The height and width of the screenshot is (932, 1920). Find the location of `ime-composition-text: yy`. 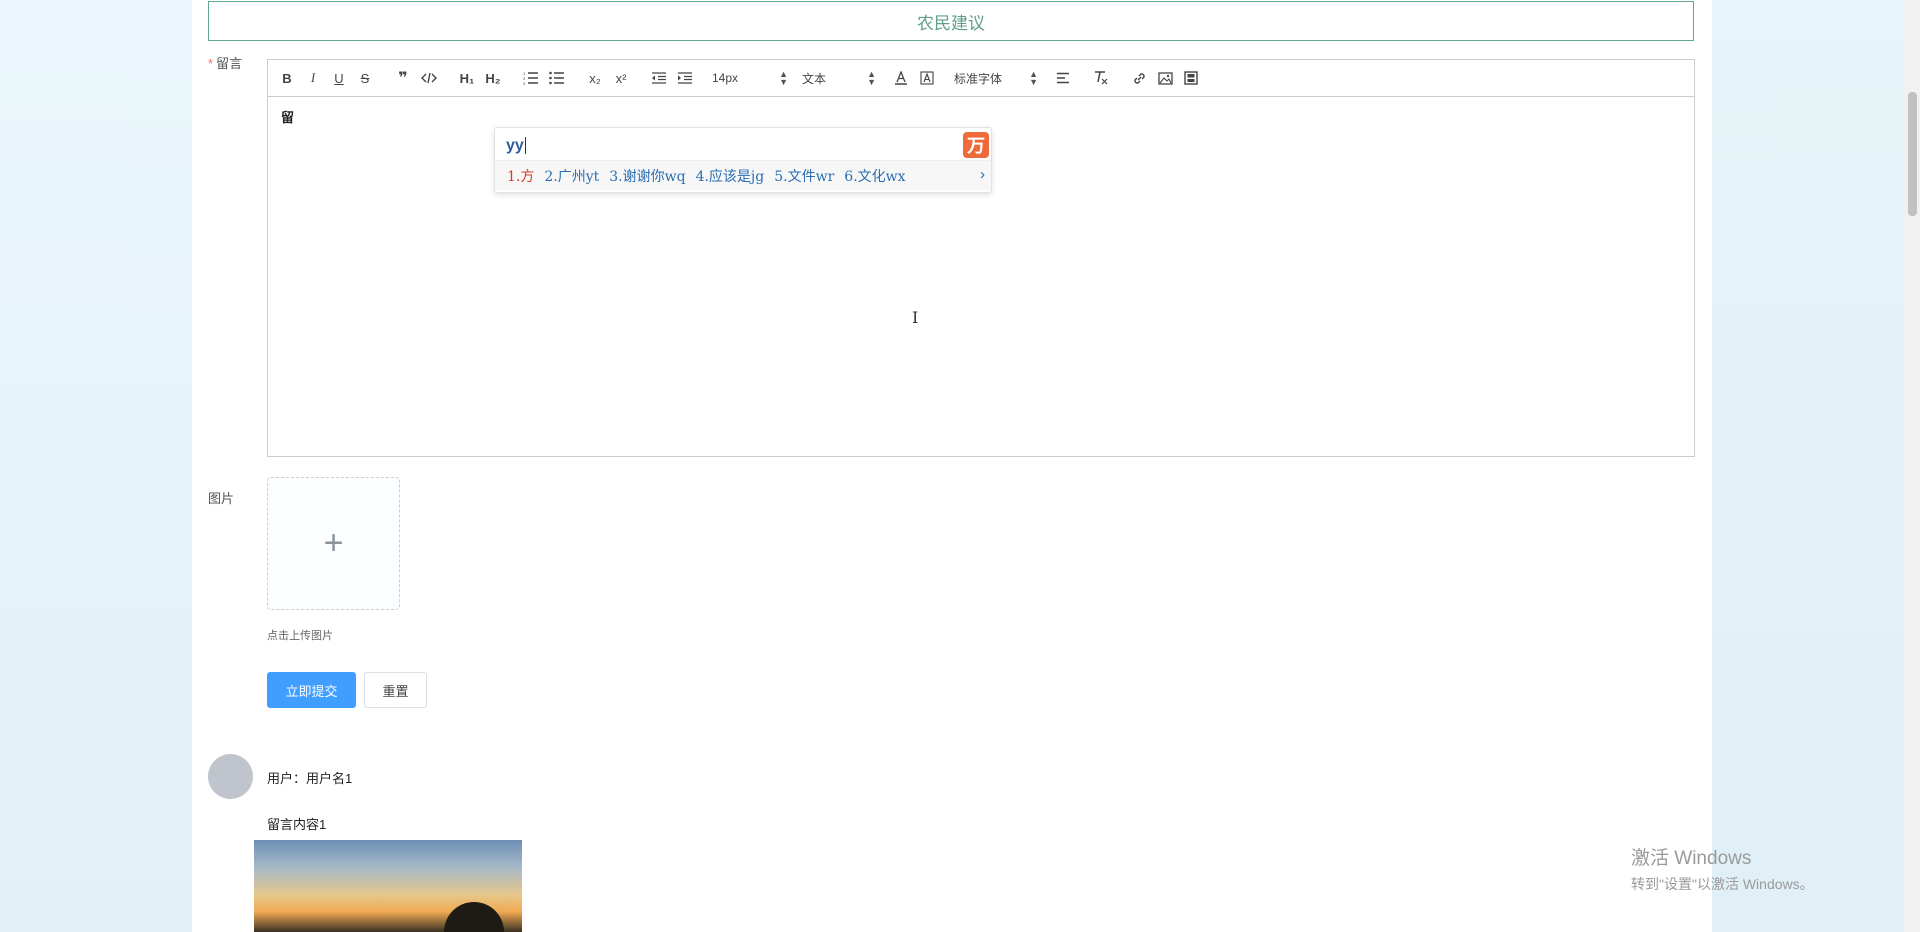

ime-composition-text: yy is located at coordinates (515, 145).